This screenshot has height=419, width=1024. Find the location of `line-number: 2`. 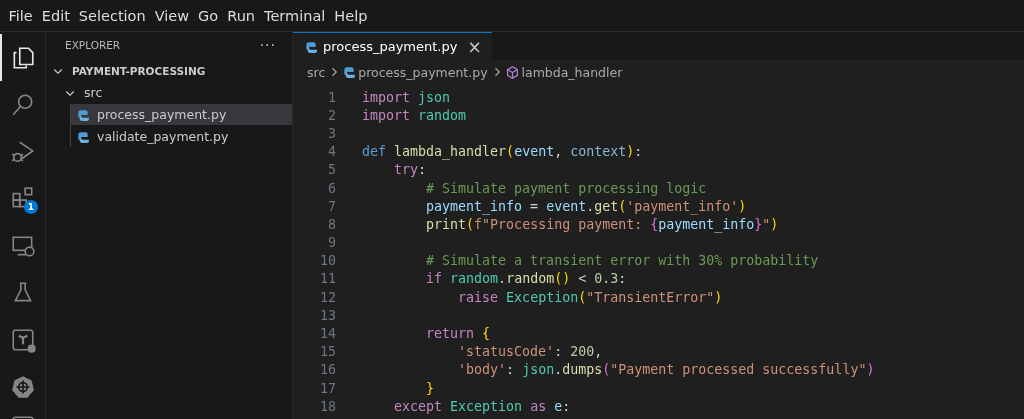

line-number: 2 is located at coordinates (331, 115).